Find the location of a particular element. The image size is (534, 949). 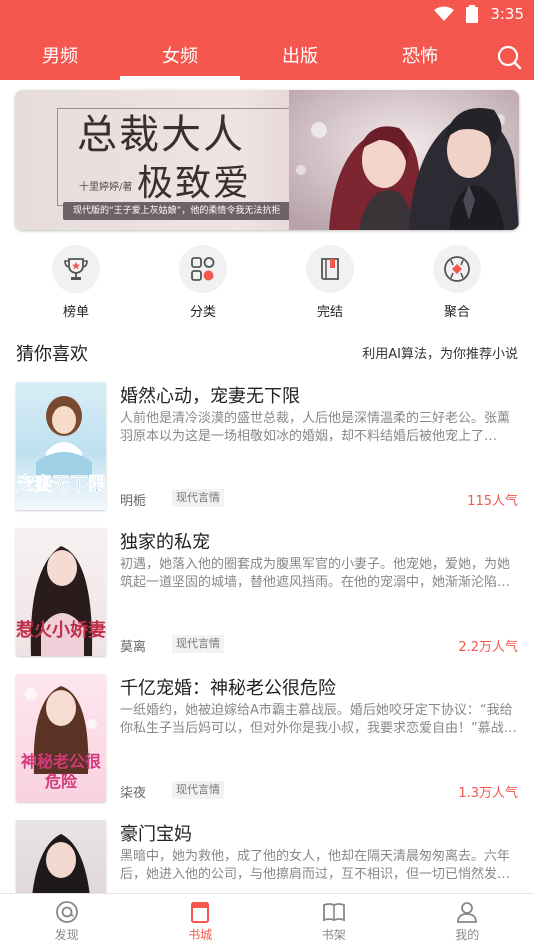

book-popularity: 2.2万人气 is located at coordinates (488, 647).